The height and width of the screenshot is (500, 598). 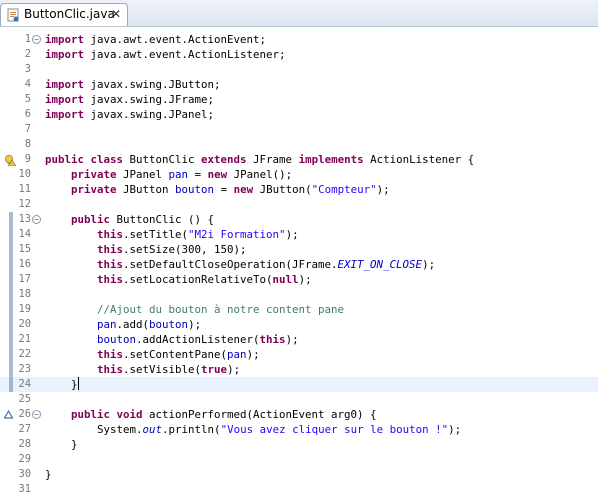 I want to click on code-text: private JPanel pan = new JPanel();, so click(x=182, y=174).